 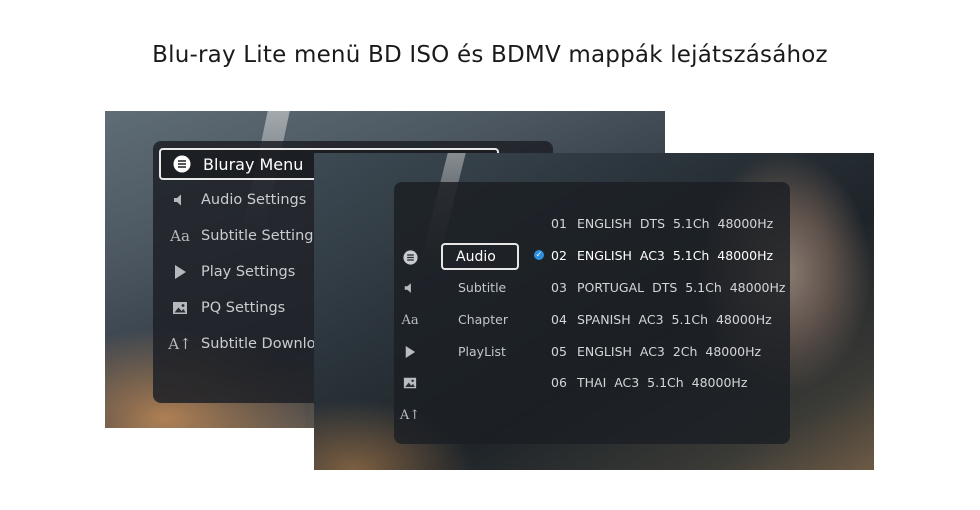 What do you see at coordinates (559, 255) in the screenshot?
I see `track-number: 02` at bounding box center [559, 255].